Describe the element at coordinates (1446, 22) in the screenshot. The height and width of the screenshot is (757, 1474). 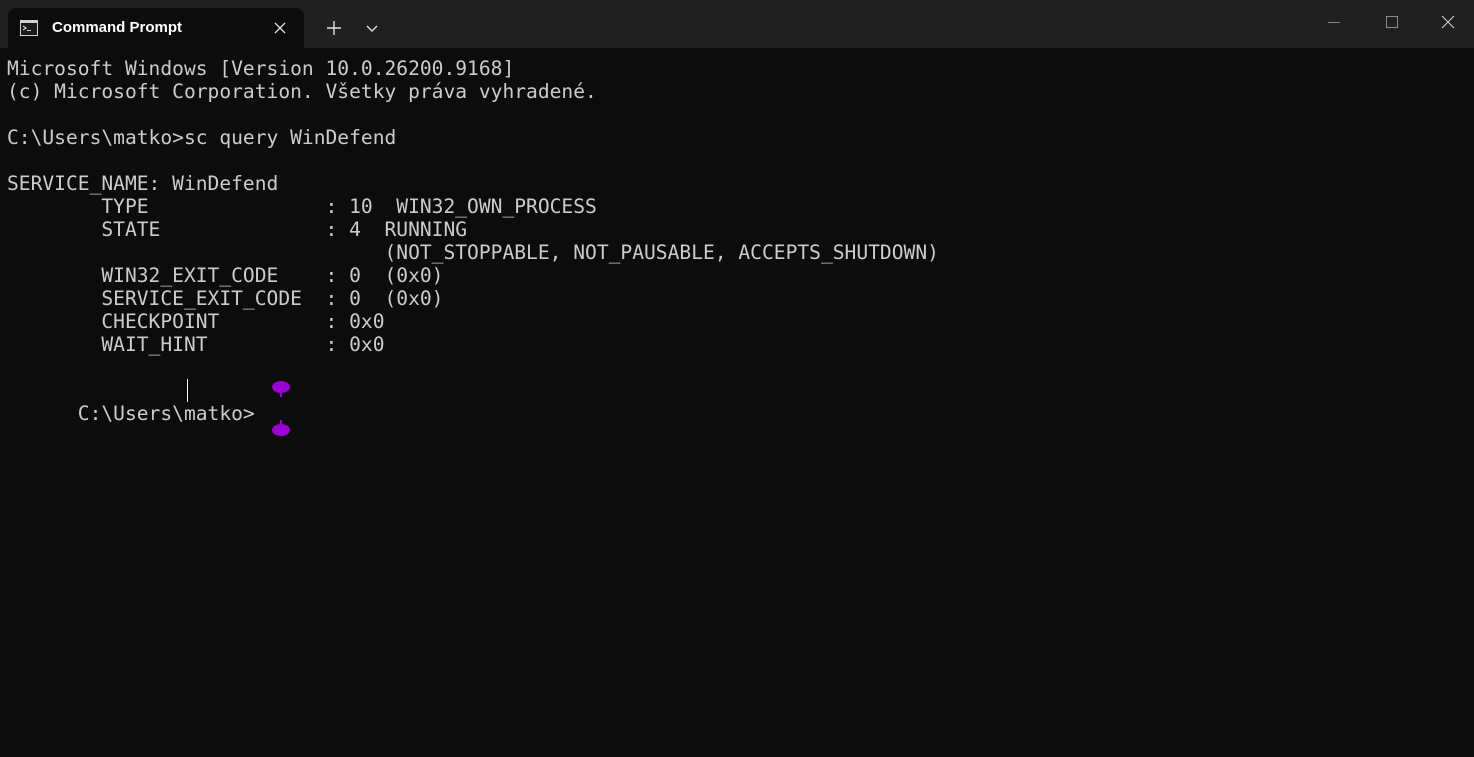
I see `close-window-icon` at that location.